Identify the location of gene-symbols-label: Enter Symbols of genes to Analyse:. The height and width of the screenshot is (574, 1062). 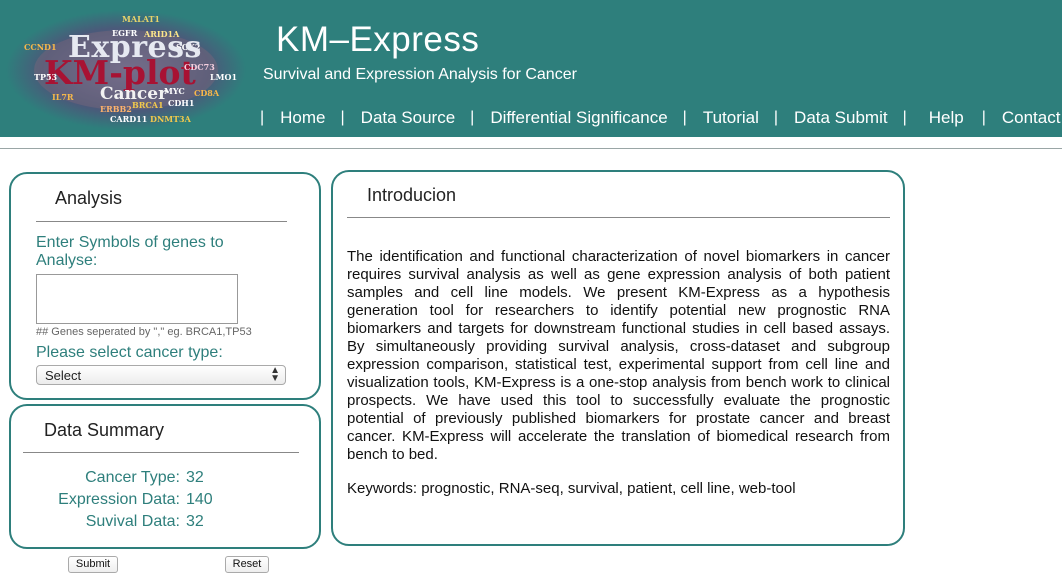
(130, 251).